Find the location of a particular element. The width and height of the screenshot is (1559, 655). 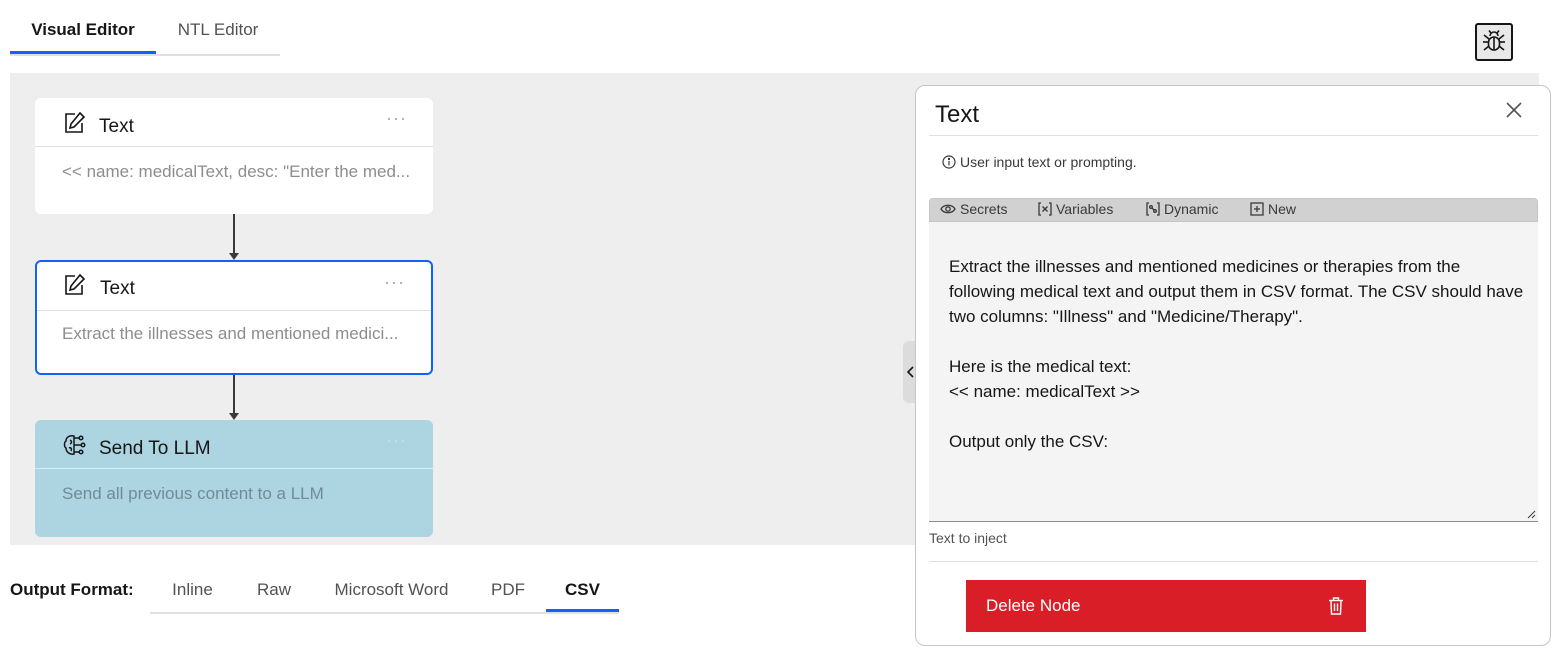

debug-button is located at coordinates (1494, 42).